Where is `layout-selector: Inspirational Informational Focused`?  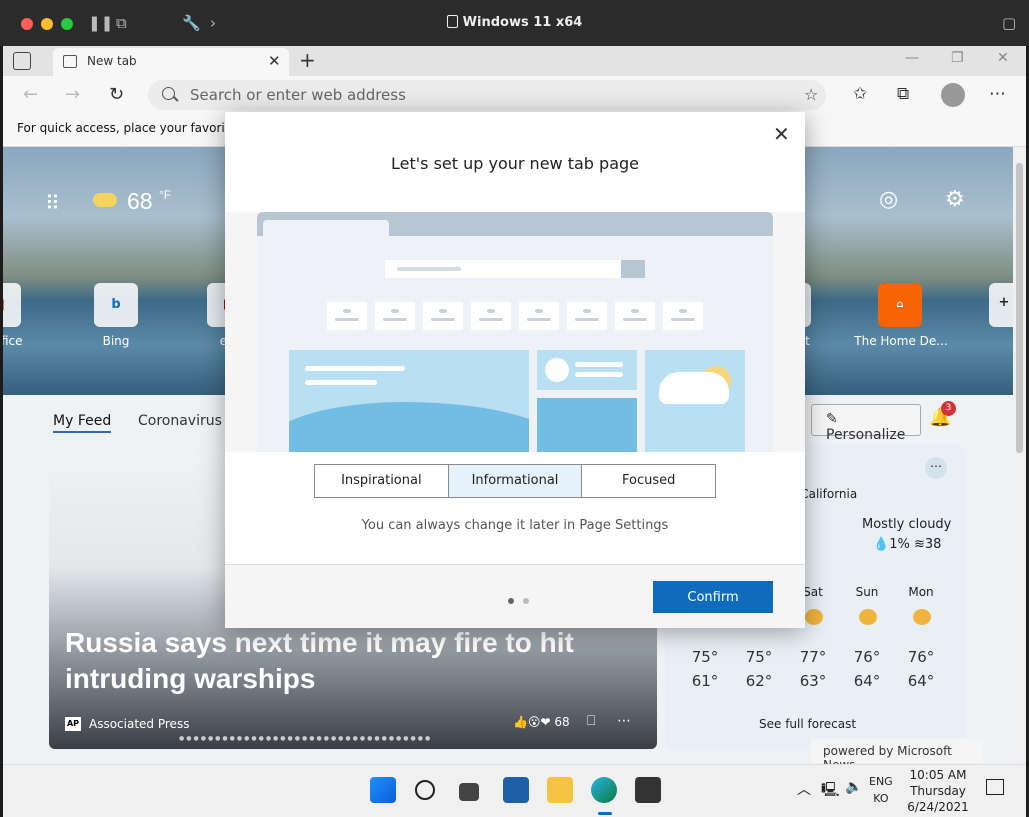
layout-selector: Inspirational Informational Focused is located at coordinates (515, 481).